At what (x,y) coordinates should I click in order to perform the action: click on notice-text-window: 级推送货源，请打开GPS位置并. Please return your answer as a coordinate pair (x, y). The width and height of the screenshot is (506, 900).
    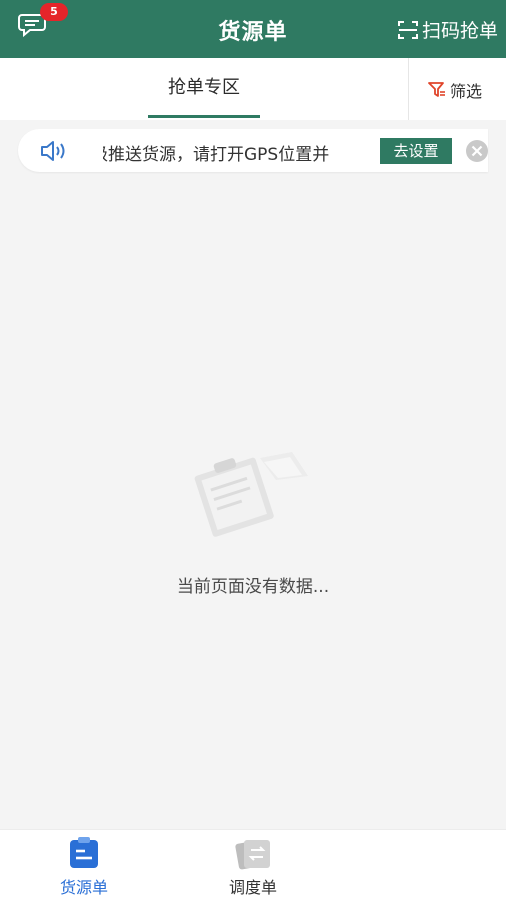
    Looking at the image, I should click on (234, 150).